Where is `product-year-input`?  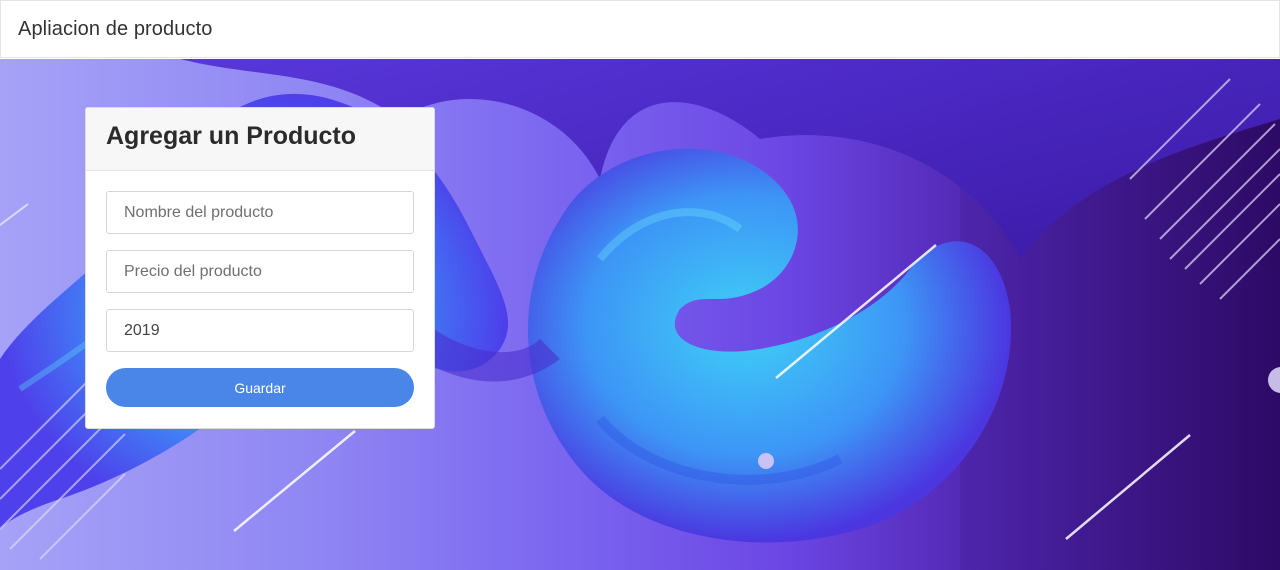 product-year-input is located at coordinates (260, 330).